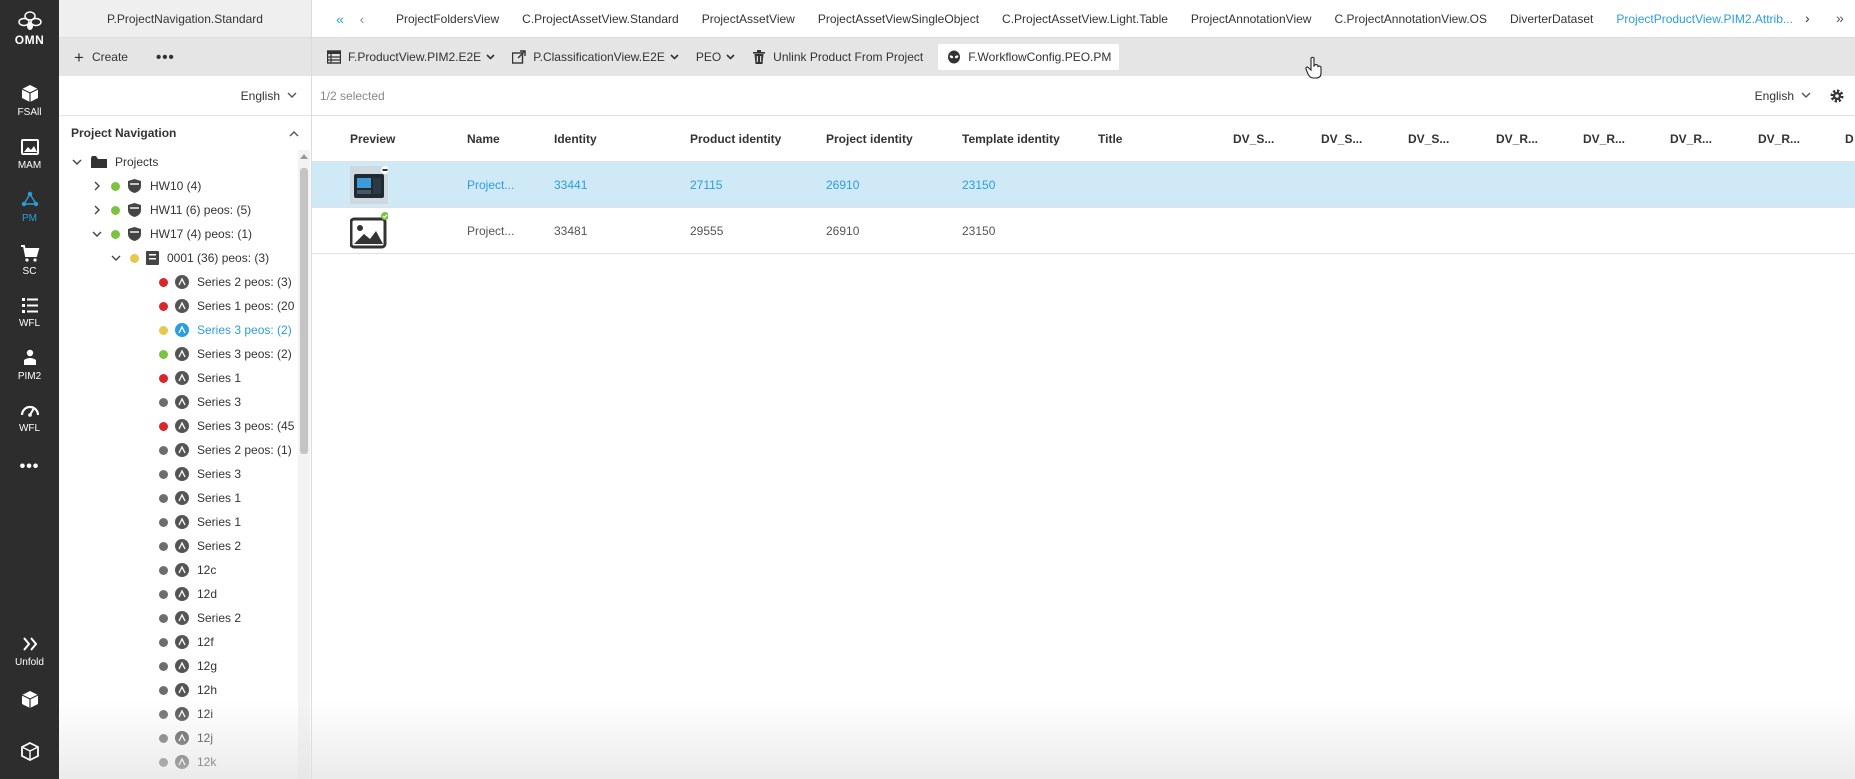 This screenshot has height=779, width=1855. Describe the element at coordinates (29, 467) in the screenshot. I see `rail-more-button: •••` at that location.